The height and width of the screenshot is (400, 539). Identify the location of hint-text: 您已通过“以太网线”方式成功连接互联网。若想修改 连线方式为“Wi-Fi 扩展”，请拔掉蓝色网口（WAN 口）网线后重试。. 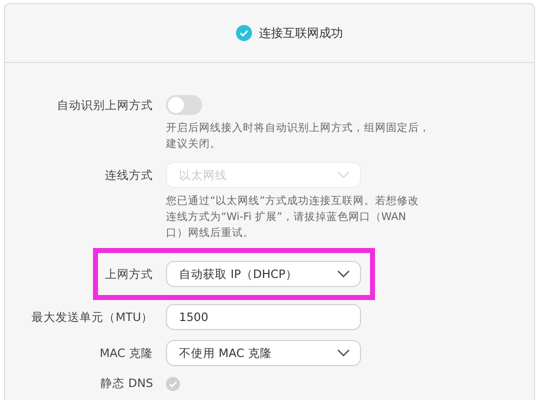
(293, 217).